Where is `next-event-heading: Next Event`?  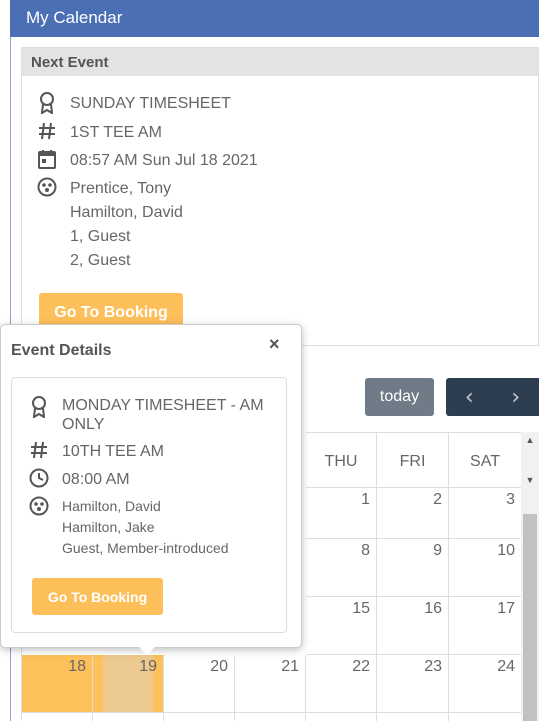
next-event-heading: Next Event is located at coordinates (280, 62).